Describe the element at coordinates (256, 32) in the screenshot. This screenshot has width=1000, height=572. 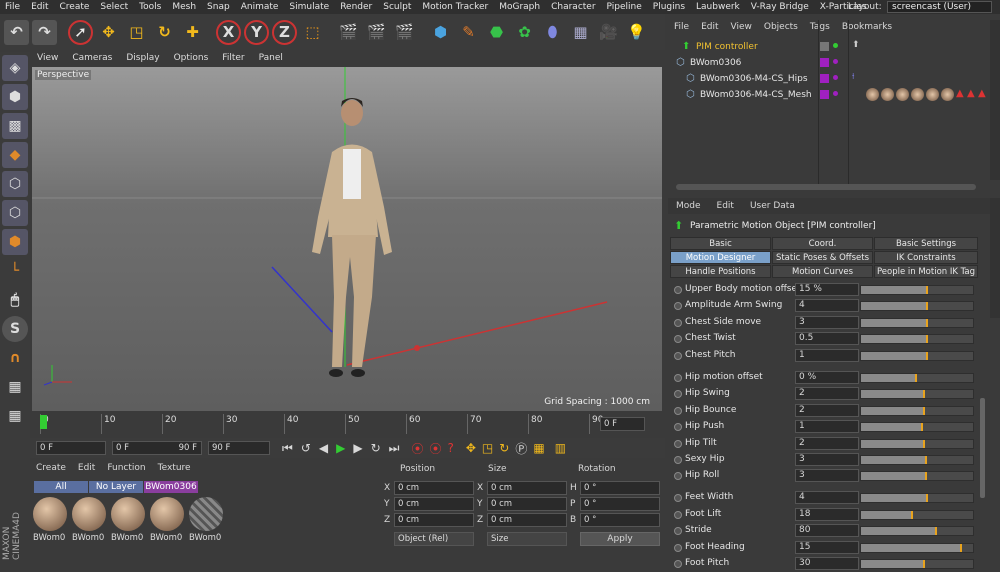
I see `y-axis-icon: Y` at that location.